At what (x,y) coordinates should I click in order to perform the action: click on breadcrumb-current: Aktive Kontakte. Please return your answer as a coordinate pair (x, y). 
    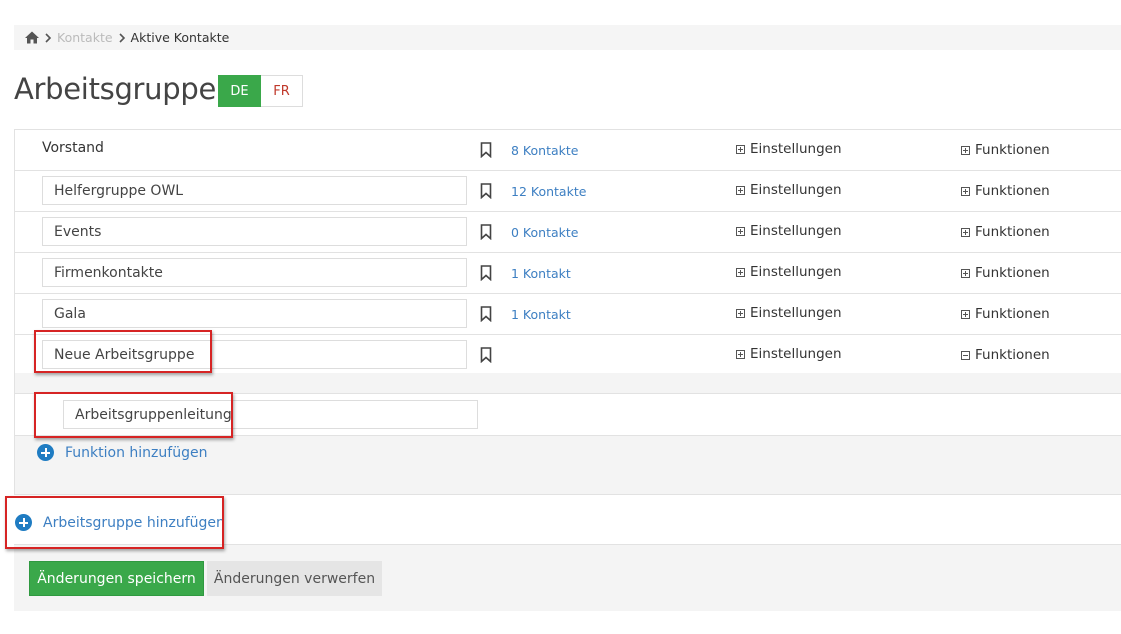
    Looking at the image, I should click on (180, 37).